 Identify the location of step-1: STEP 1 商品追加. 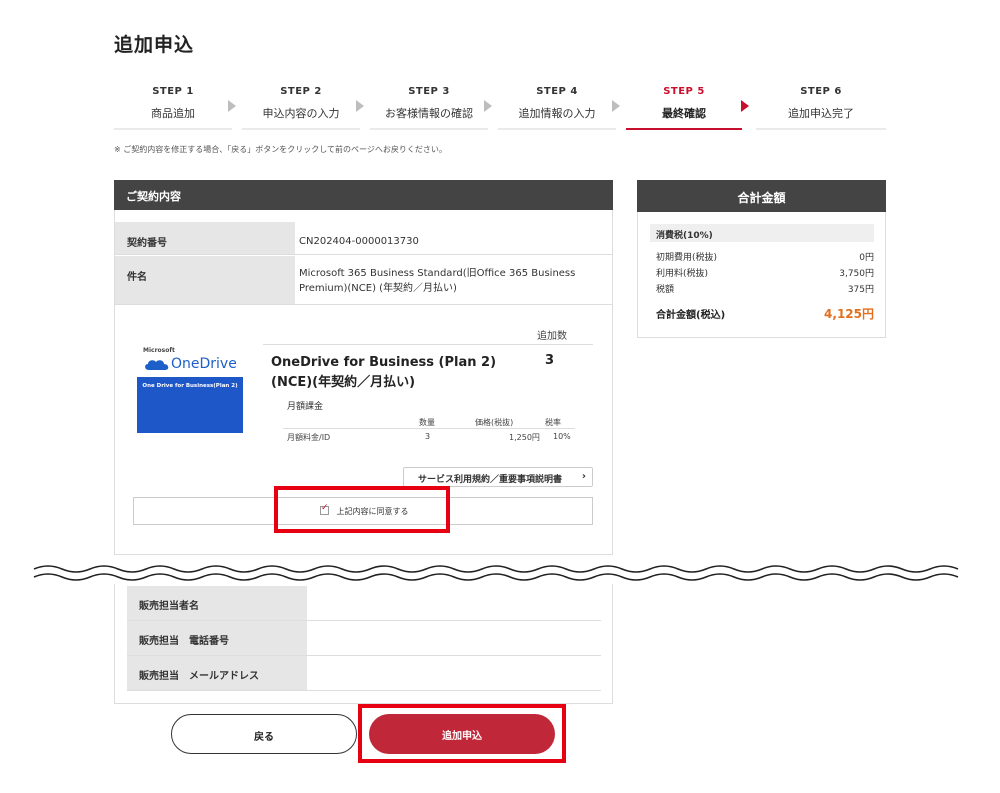
(173, 108).